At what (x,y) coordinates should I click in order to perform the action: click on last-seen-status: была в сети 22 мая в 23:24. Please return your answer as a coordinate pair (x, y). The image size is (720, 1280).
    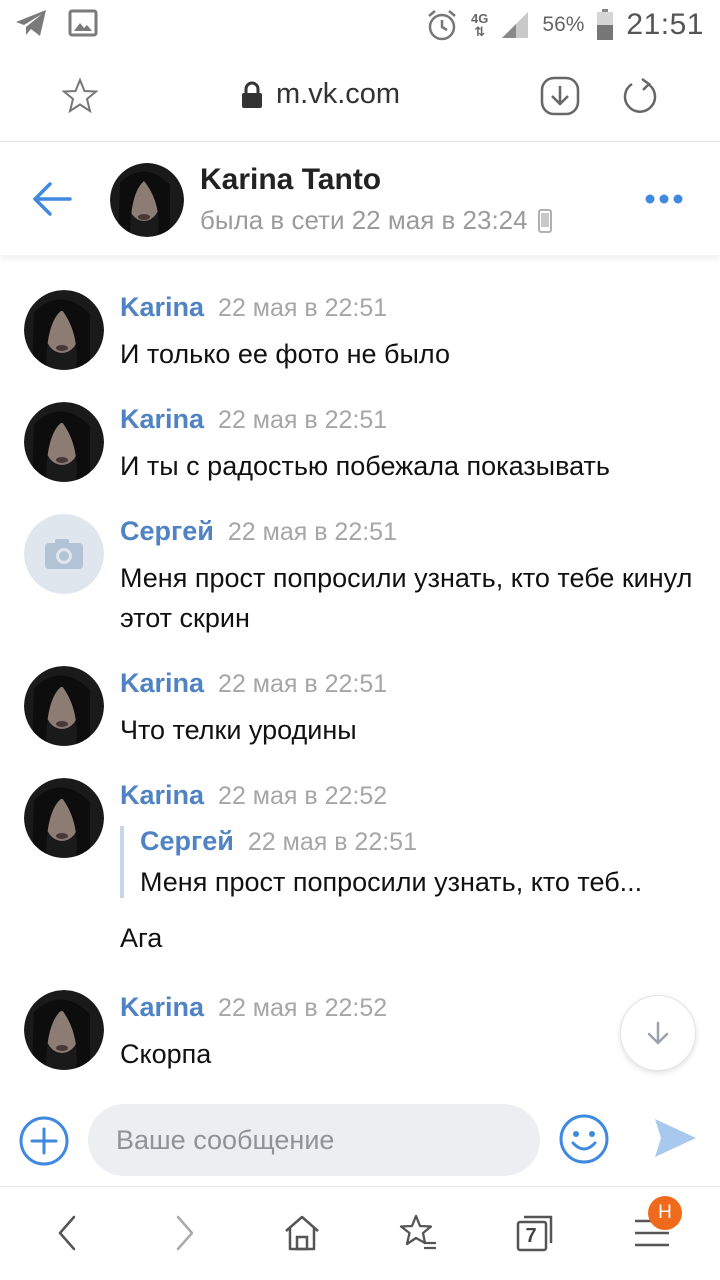
    Looking at the image, I should click on (376, 220).